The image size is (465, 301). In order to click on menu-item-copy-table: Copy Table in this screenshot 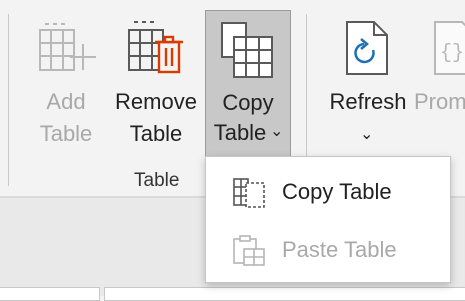, I will do `click(328, 191)`.